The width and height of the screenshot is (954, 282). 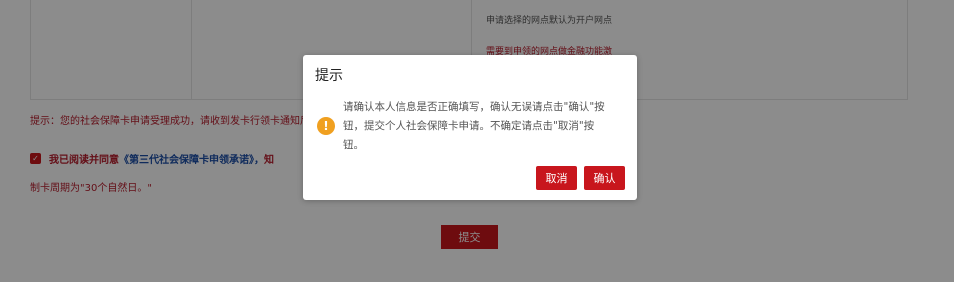 I want to click on confirm-button: 确认, so click(x=604, y=178).